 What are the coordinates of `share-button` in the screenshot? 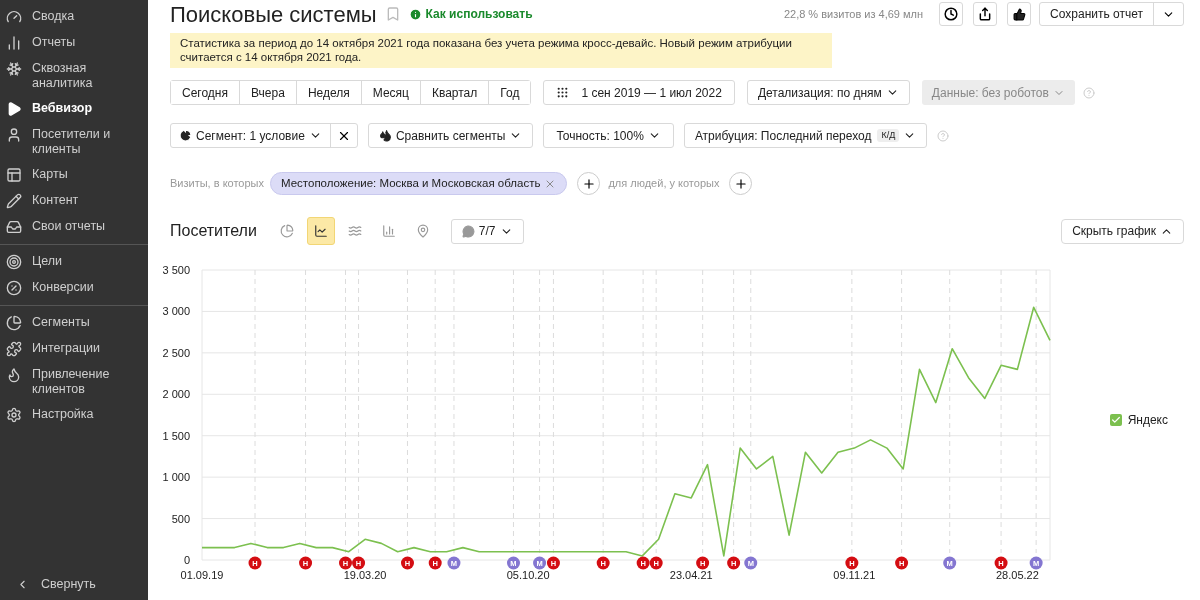 It's located at (985, 14).